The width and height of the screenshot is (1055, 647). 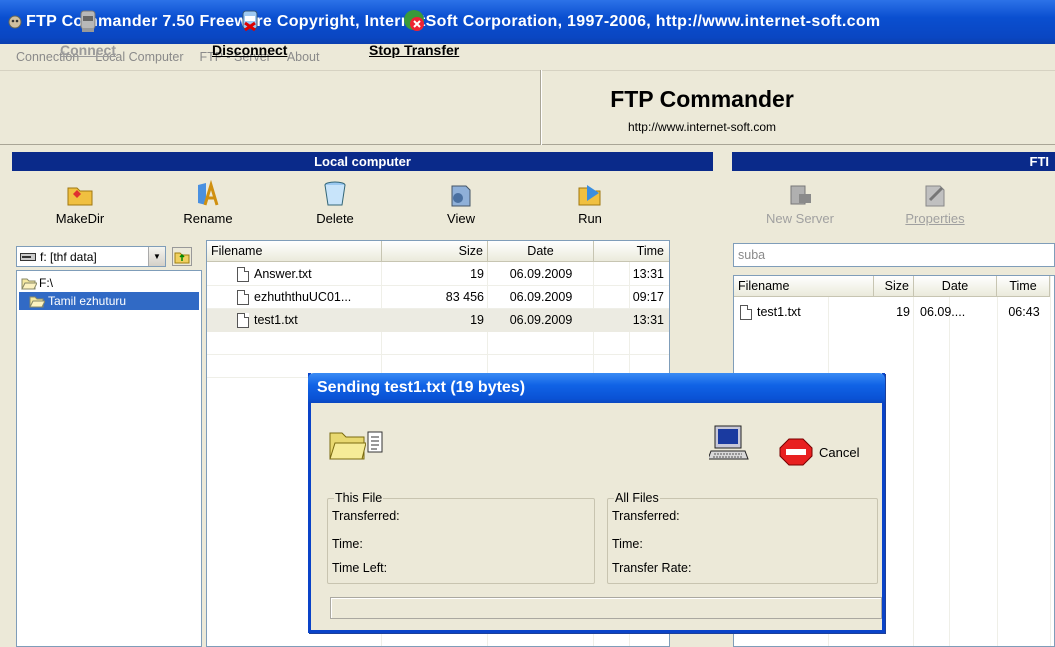 I want to click on server-select: suba, so click(x=894, y=255).